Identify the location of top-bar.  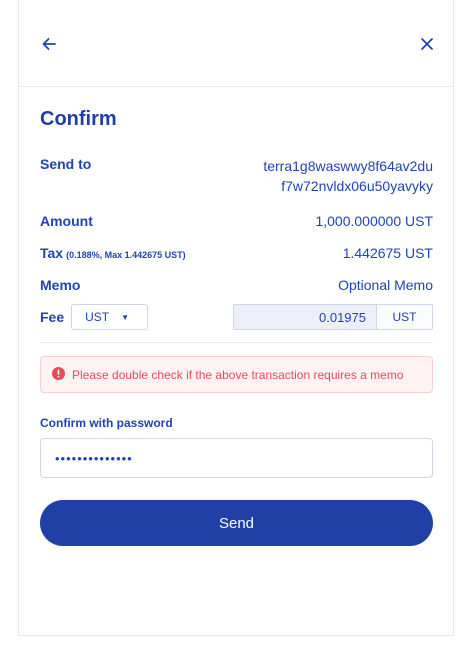
(236, 43).